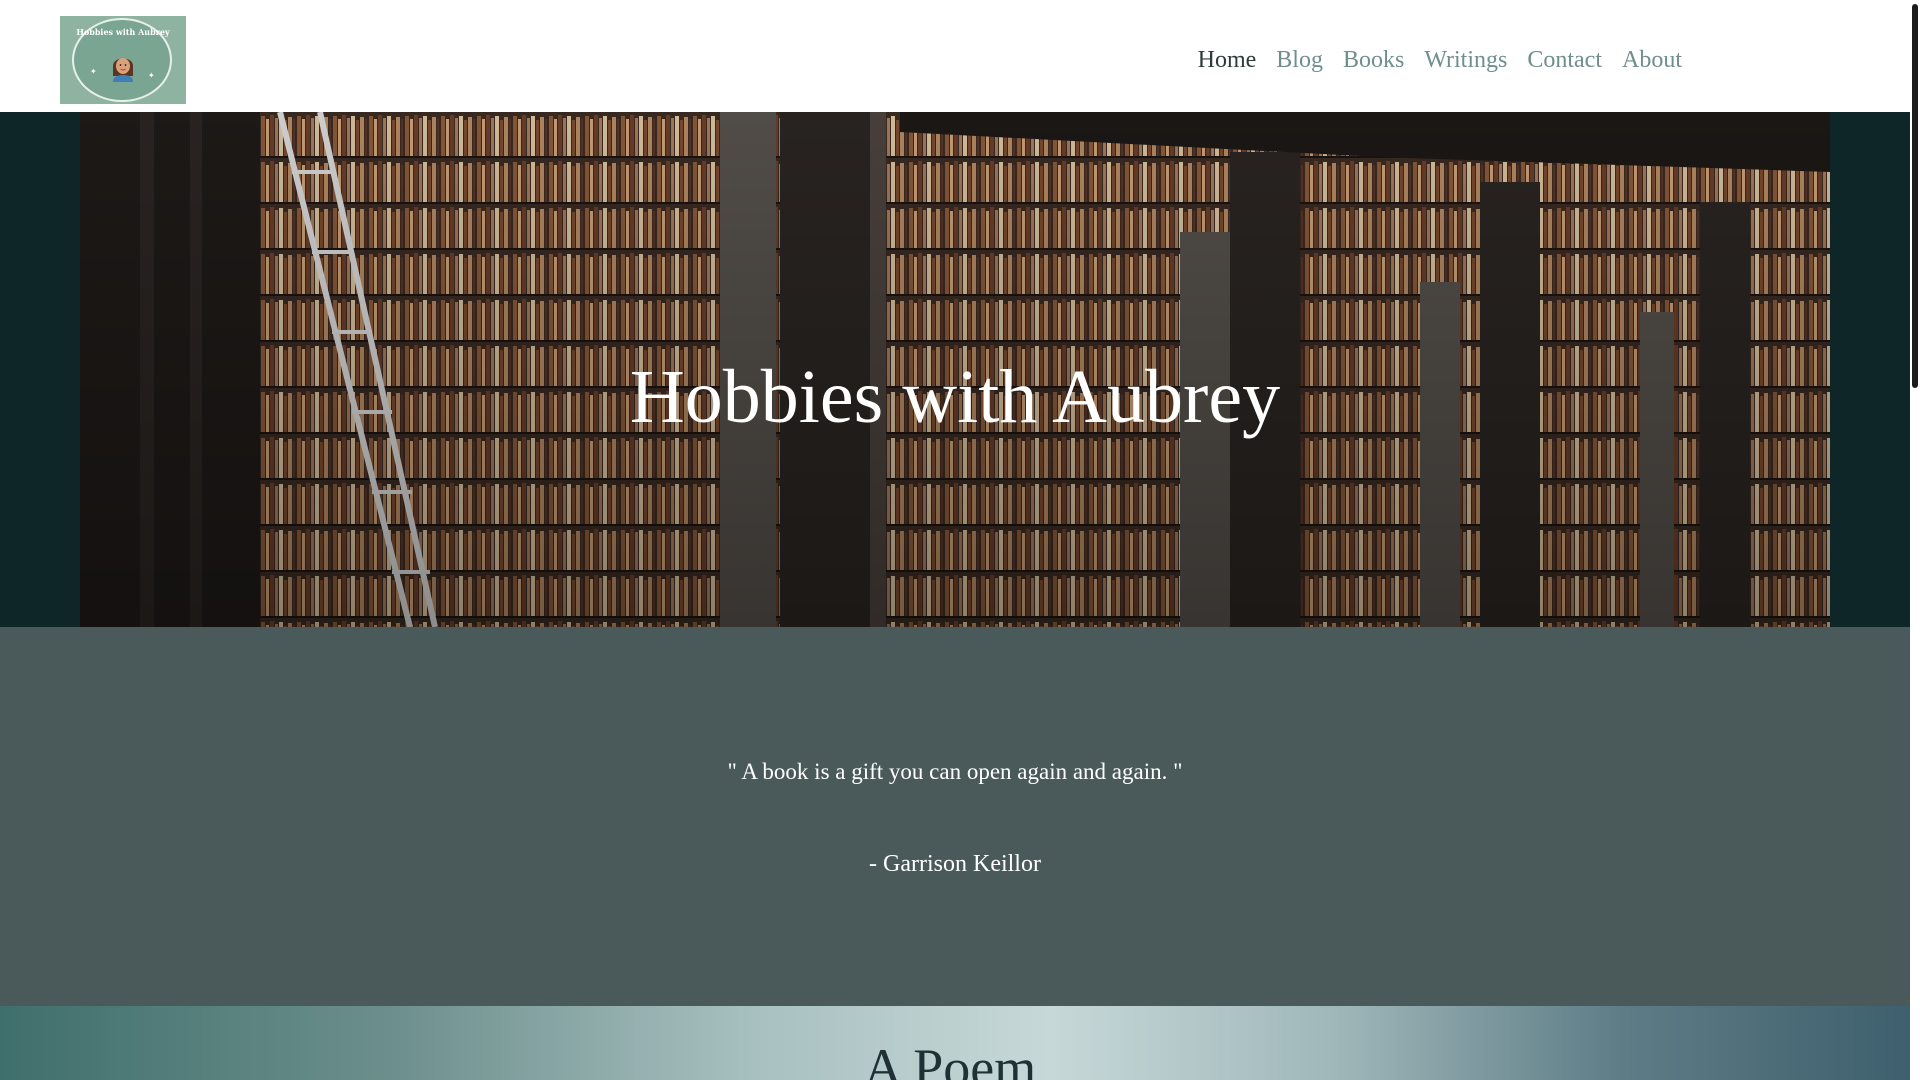  What do you see at coordinates (1465, 60) in the screenshot?
I see `nav-item-writings: Writings` at bounding box center [1465, 60].